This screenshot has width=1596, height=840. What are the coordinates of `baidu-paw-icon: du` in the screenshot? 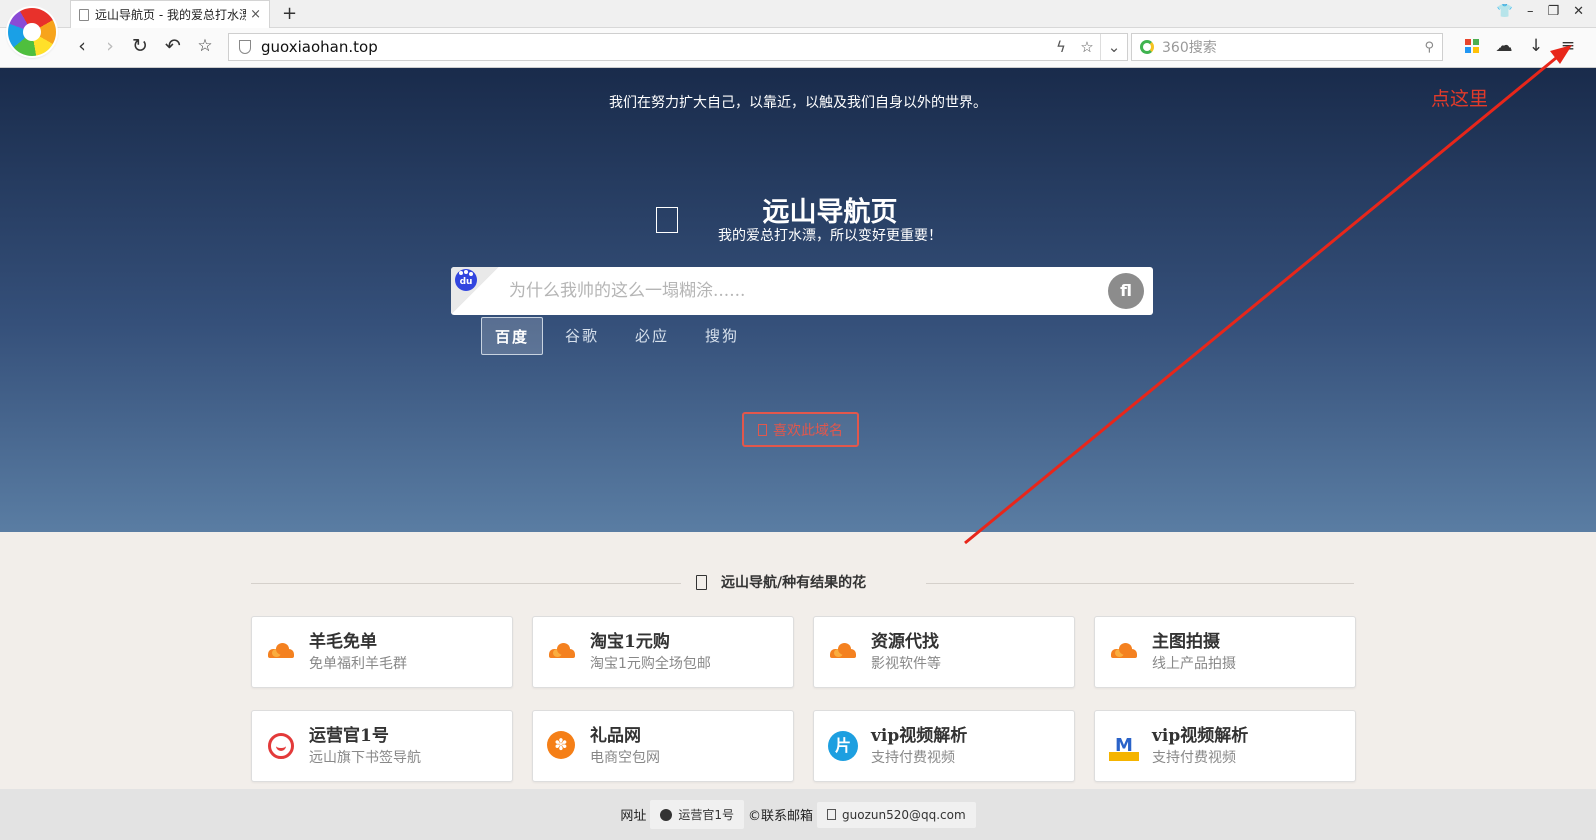 It's located at (466, 280).